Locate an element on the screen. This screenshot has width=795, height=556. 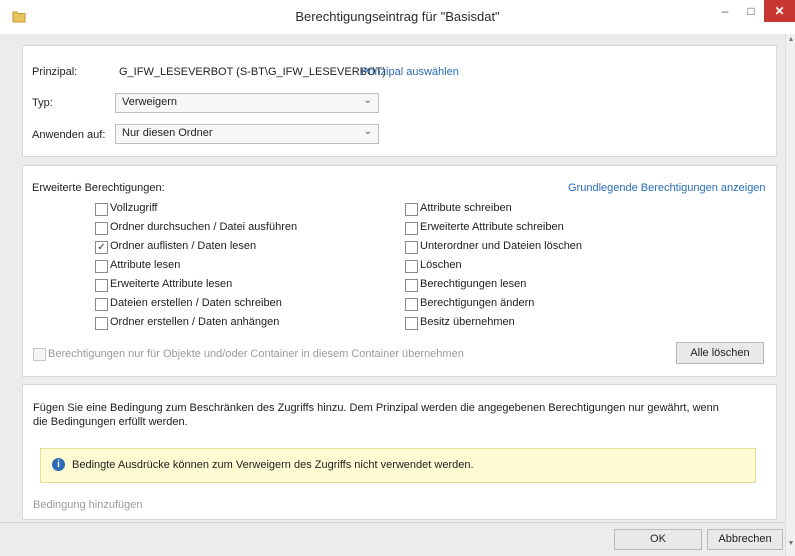
type-select: Verweigern ⌄ is located at coordinates (247, 103).